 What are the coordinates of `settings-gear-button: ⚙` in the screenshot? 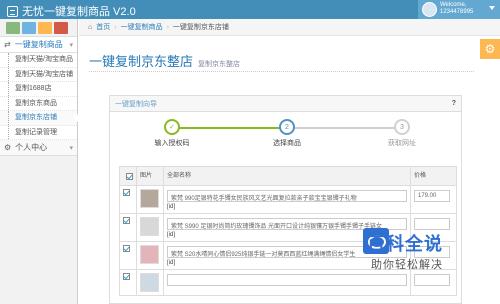 It's located at (490, 49).